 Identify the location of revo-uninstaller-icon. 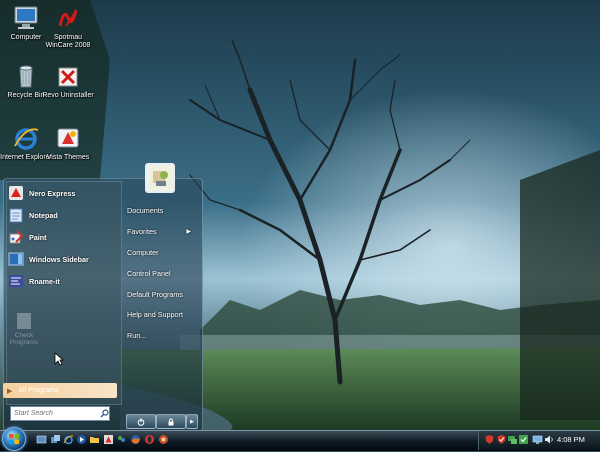
(68, 77).